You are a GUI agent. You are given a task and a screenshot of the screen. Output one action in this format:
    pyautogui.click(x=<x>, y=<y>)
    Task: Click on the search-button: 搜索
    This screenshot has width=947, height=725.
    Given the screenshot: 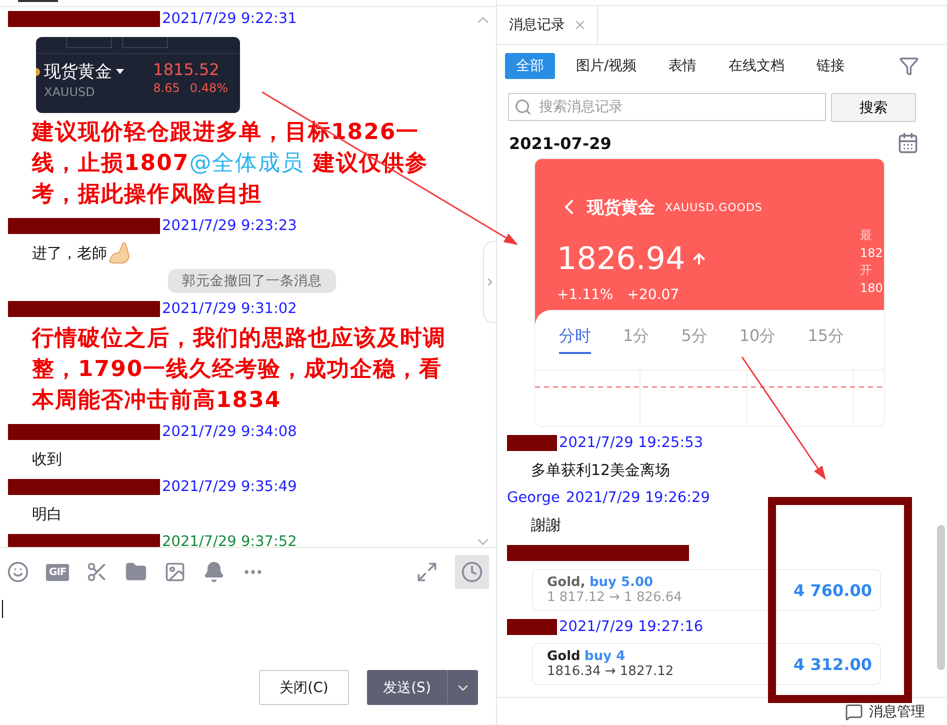 What is the action you would take?
    pyautogui.click(x=873, y=107)
    